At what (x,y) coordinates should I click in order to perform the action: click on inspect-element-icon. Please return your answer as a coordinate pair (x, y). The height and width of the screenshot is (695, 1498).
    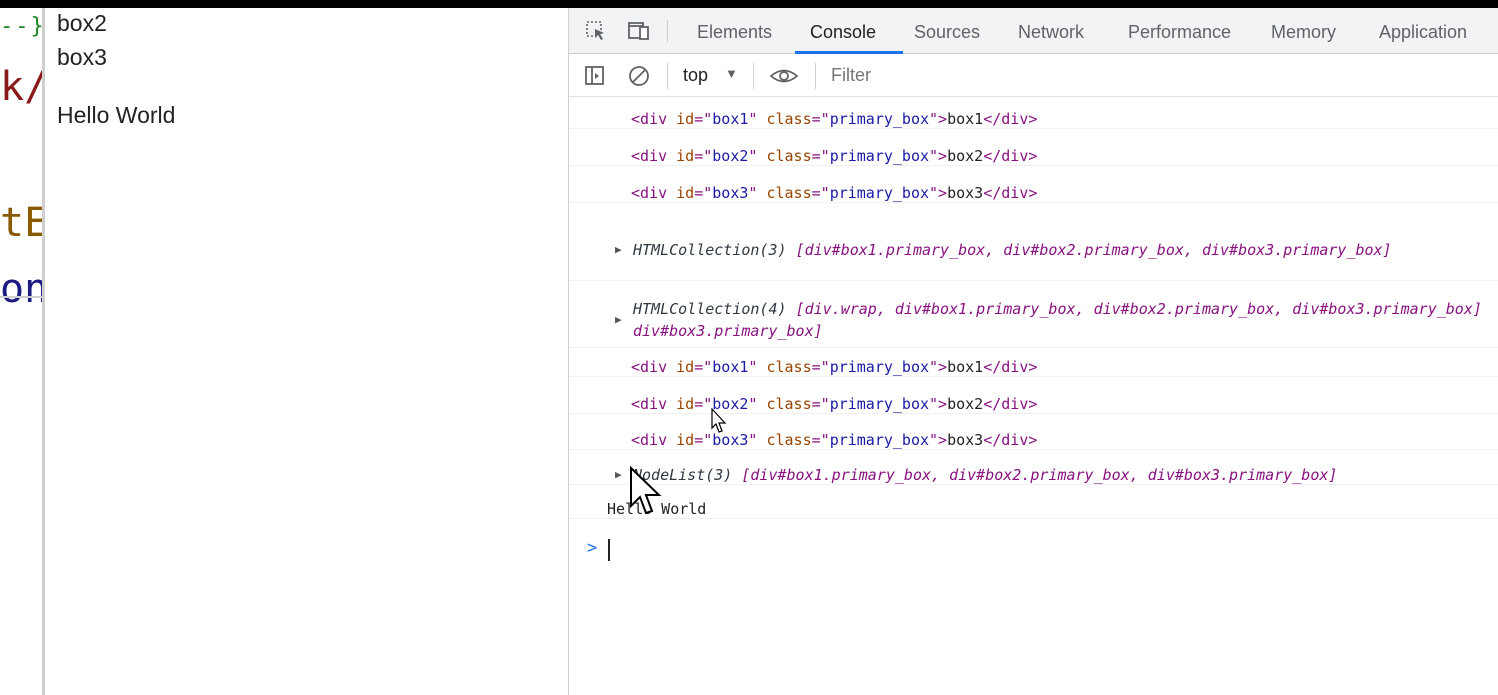
    Looking at the image, I should click on (596, 31).